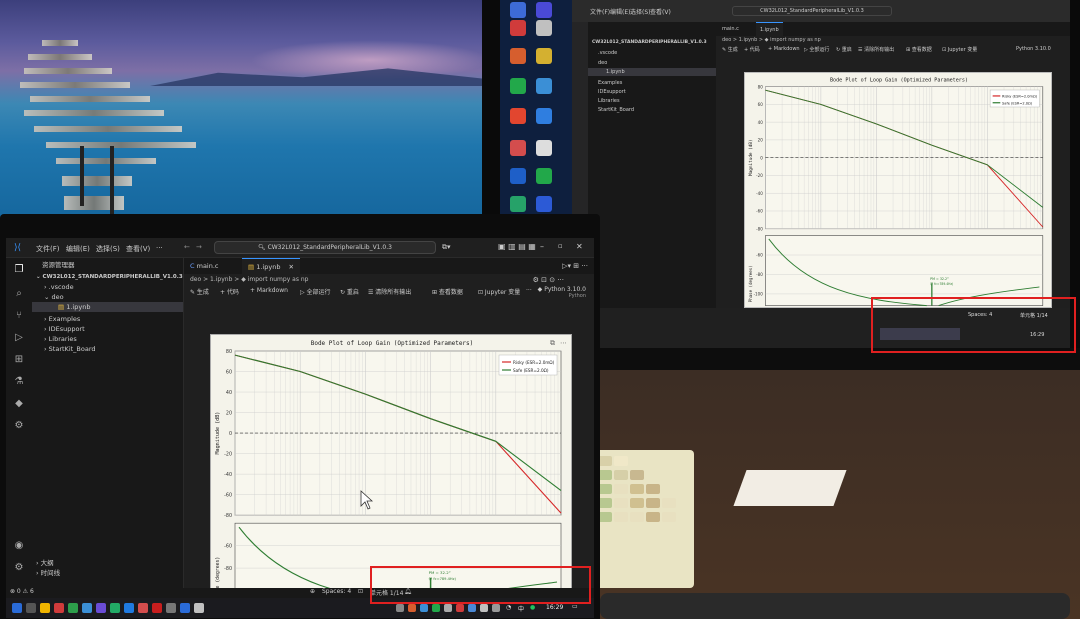 The height and width of the screenshot is (619, 1080). Describe the element at coordinates (19, 546) in the screenshot. I see `account-icon: ◉` at that location.